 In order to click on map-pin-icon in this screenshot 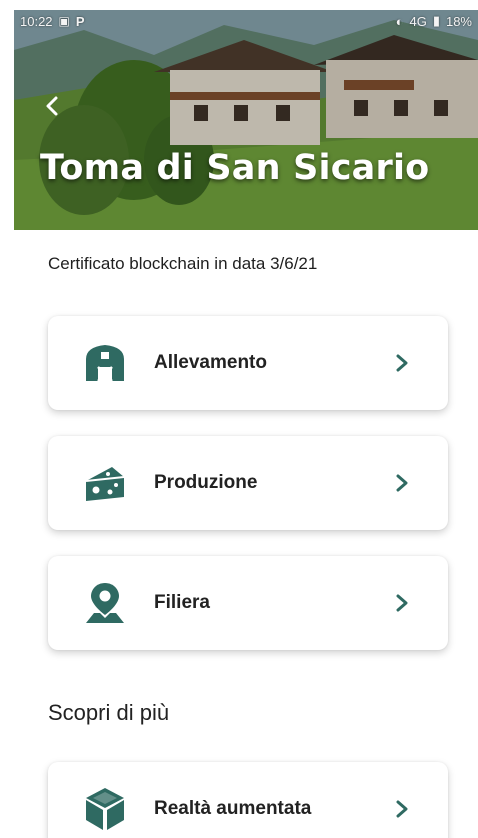, I will do `click(105, 603)`.